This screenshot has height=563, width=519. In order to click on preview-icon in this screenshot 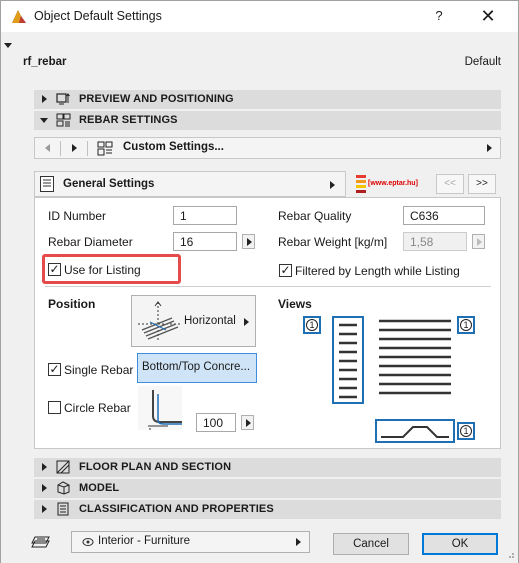, I will do `click(63, 99)`.